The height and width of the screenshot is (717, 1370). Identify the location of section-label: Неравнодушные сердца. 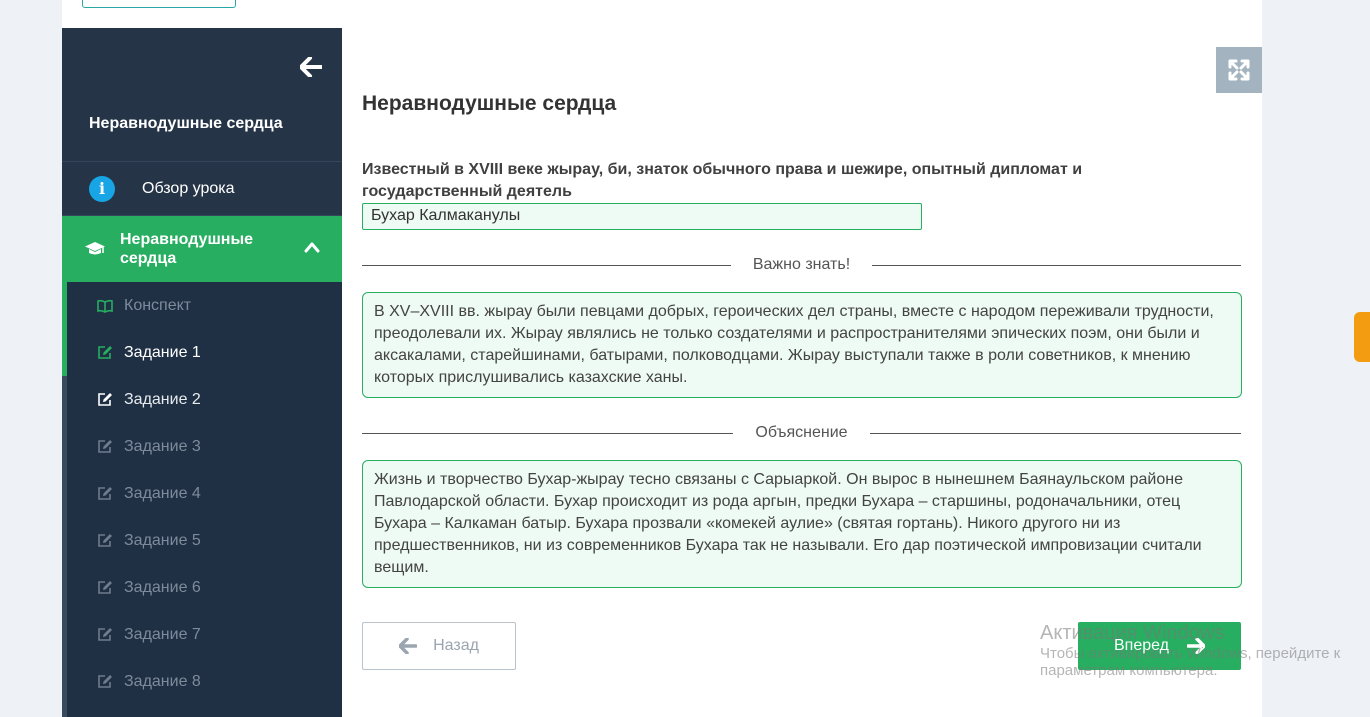
(186, 249).